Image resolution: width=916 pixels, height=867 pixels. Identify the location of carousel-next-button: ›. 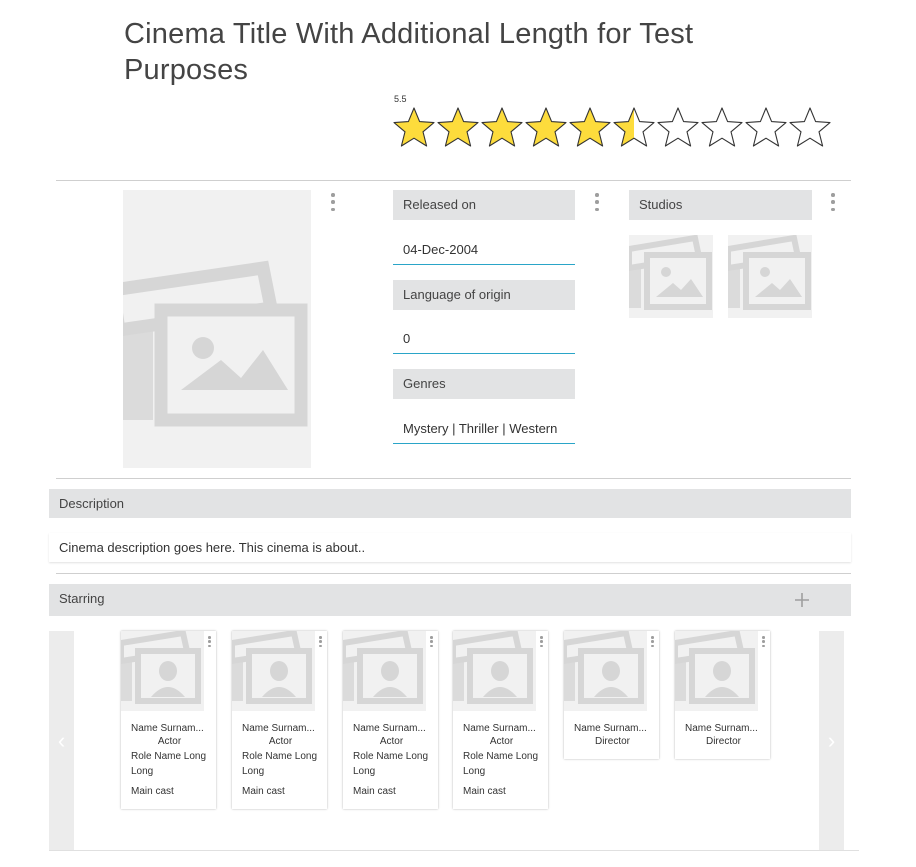
(831, 741).